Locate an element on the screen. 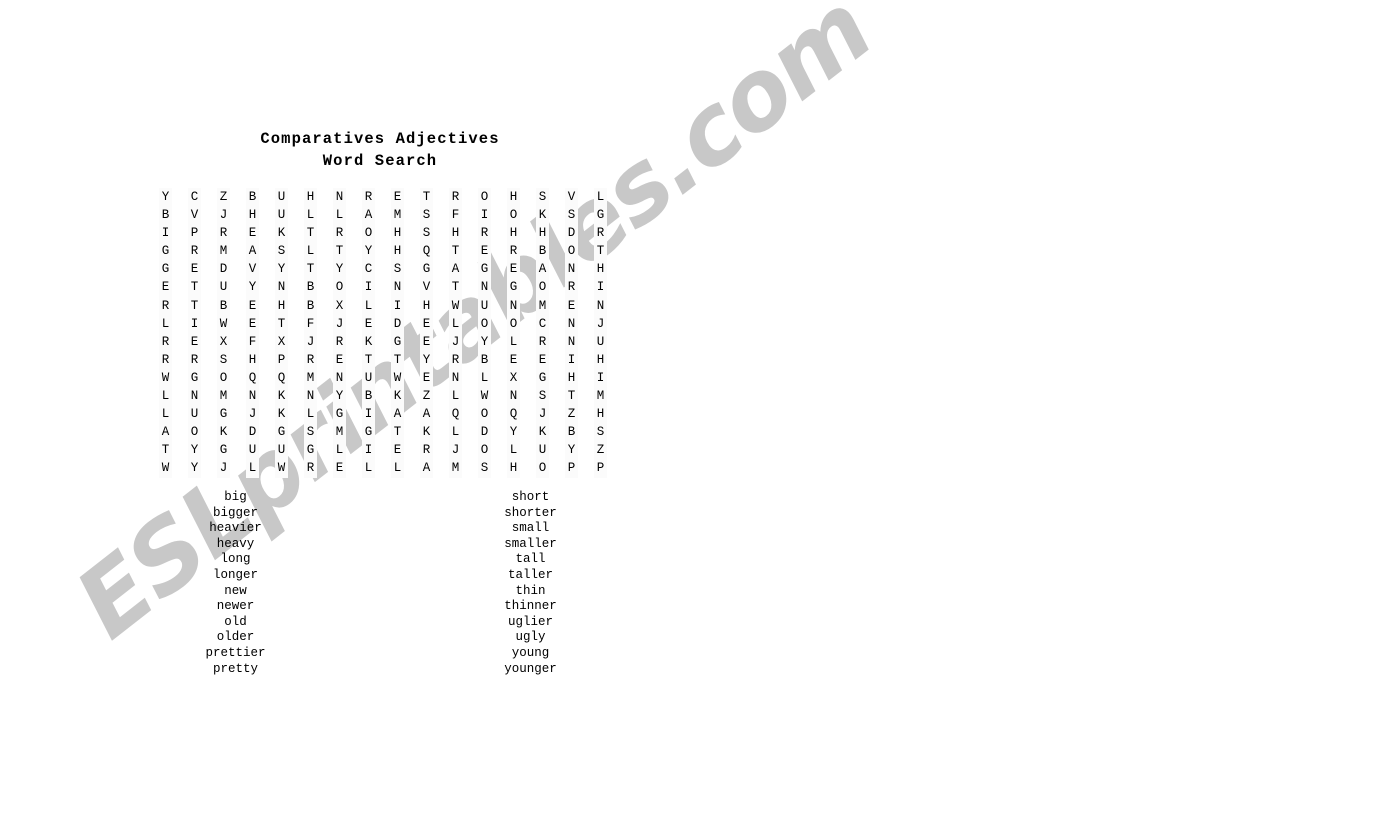 The width and height of the screenshot is (1389, 838). grid-cell-r3-c16: R is located at coordinates (600, 233).